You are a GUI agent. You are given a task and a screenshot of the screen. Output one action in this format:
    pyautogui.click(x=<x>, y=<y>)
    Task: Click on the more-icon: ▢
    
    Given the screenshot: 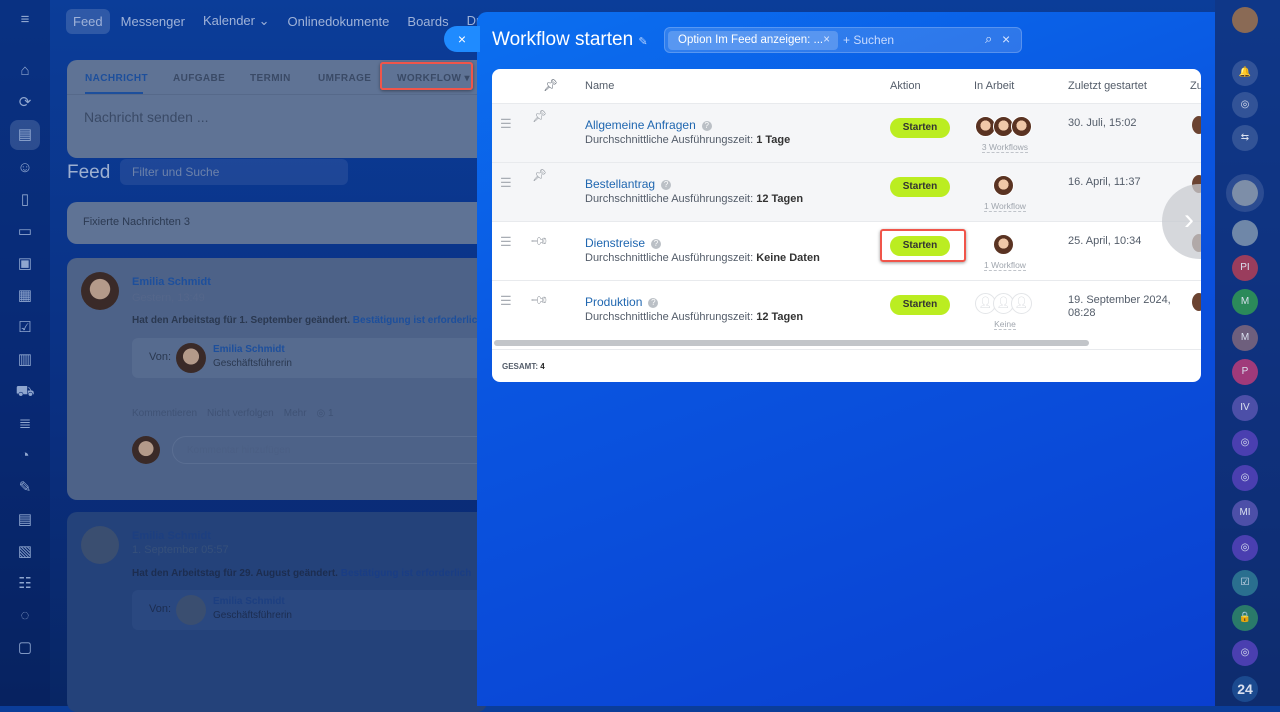 What is the action you would take?
    pyautogui.click(x=25, y=648)
    